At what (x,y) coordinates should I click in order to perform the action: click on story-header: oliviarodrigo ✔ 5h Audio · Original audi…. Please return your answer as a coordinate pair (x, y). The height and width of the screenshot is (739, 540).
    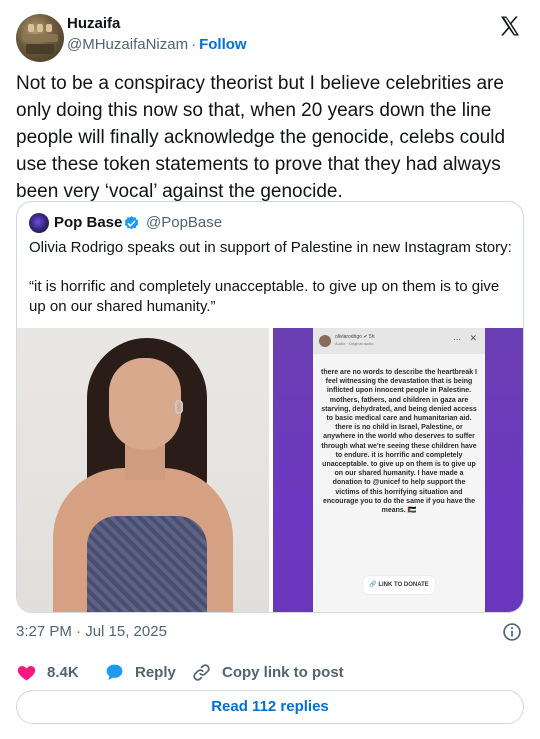
    Looking at the image, I should click on (399, 341).